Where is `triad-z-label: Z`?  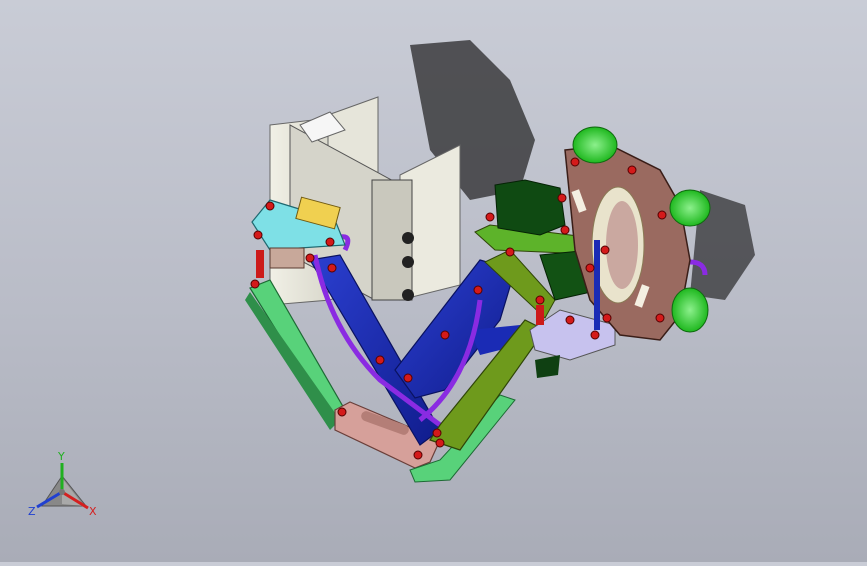
triad-z-label: Z is located at coordinates (32, 511).